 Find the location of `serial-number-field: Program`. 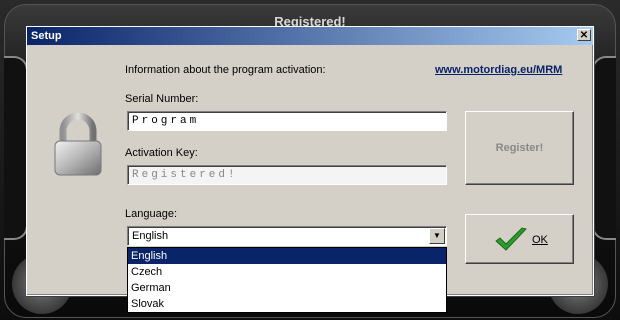

serial-number-field: Program is located at coordinates (287, 121).